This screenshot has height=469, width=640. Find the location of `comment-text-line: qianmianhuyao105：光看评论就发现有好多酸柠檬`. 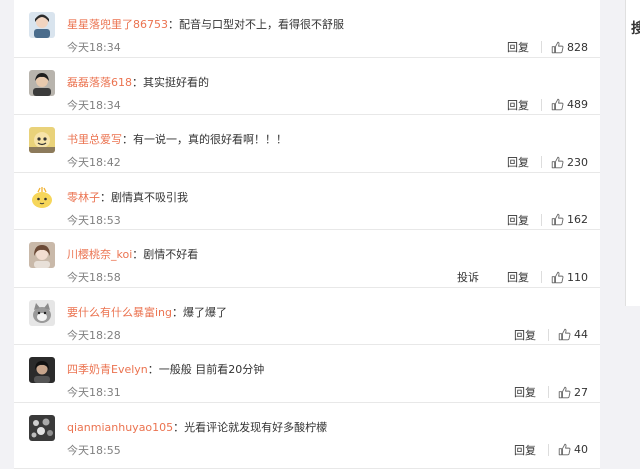

comment-text-line: qianmianhuyao105：光看评论就发现有好多酸柠檬 is located at coordinates (197, 427).